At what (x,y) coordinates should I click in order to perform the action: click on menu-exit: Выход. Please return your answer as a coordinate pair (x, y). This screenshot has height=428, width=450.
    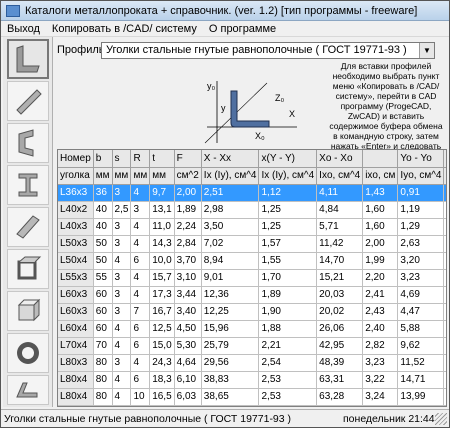
    Looking at the image, I should click on (23, 29).